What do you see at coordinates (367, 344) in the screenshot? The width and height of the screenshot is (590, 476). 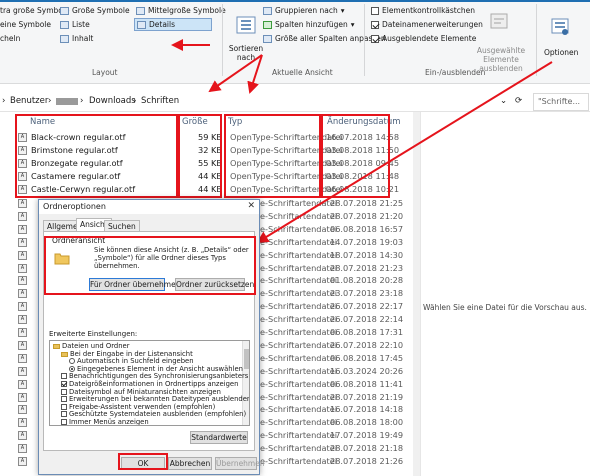 I see `file-date: 26.07.2018 22:10` at bounding box center [367, 344].